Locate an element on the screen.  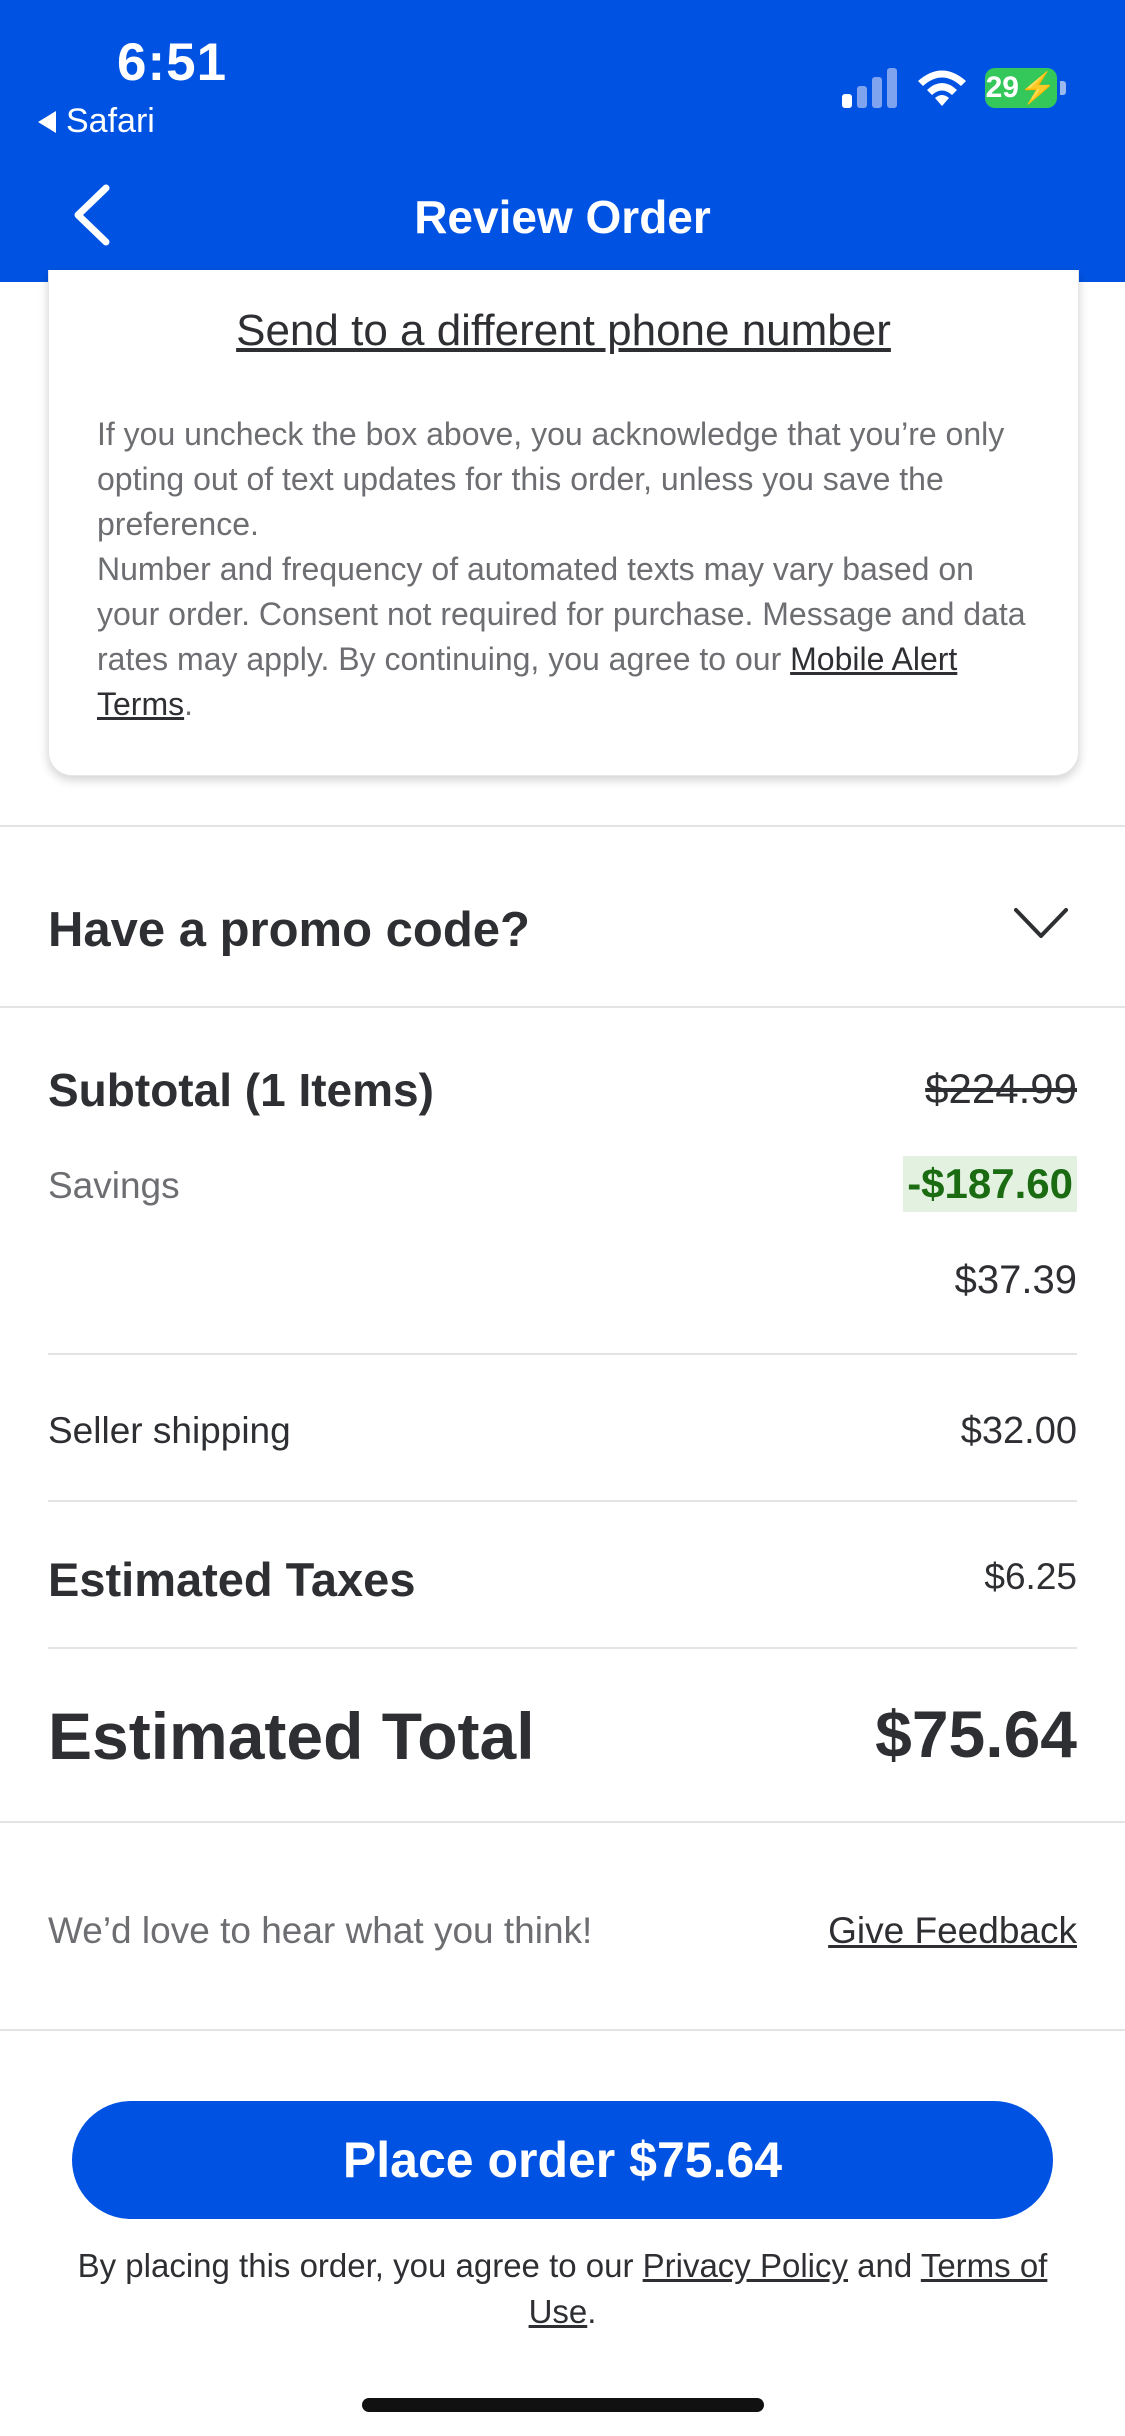
privacy-policy-link: Privacy Policy is located at coordinates (745, 2265).